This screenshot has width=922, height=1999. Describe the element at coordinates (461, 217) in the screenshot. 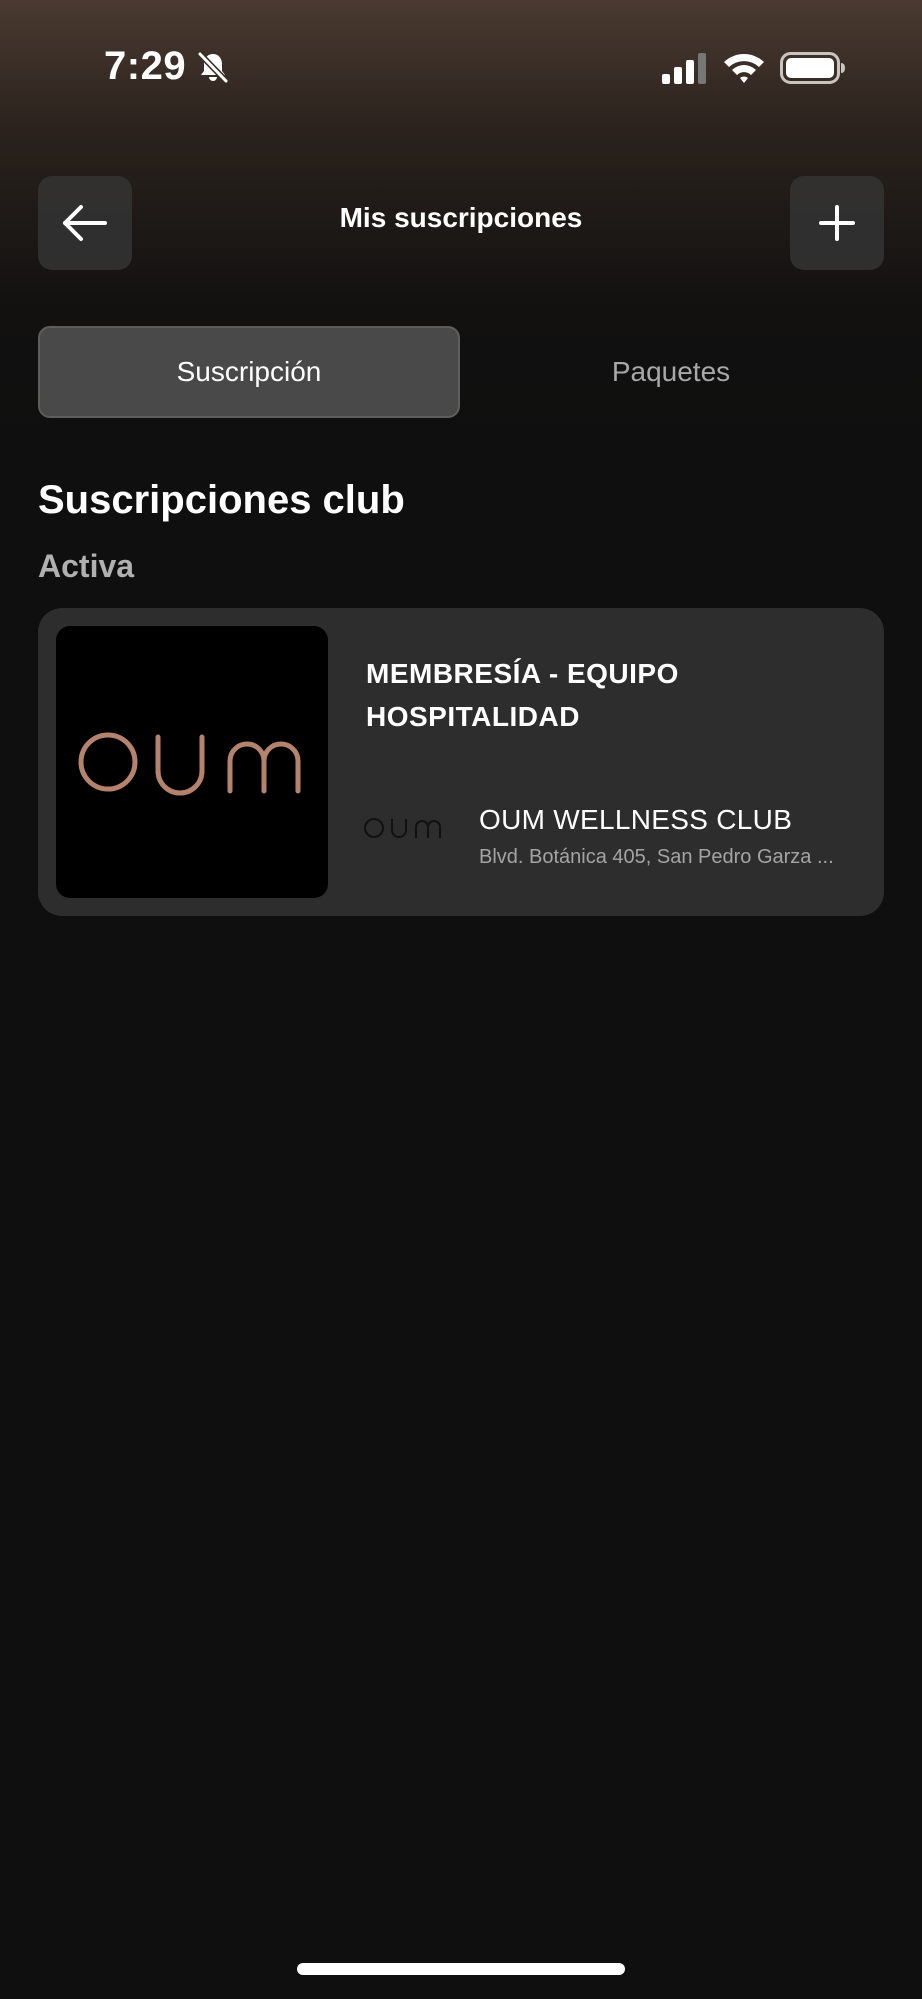

I see `page-title: Mis suscripciones` at that location.